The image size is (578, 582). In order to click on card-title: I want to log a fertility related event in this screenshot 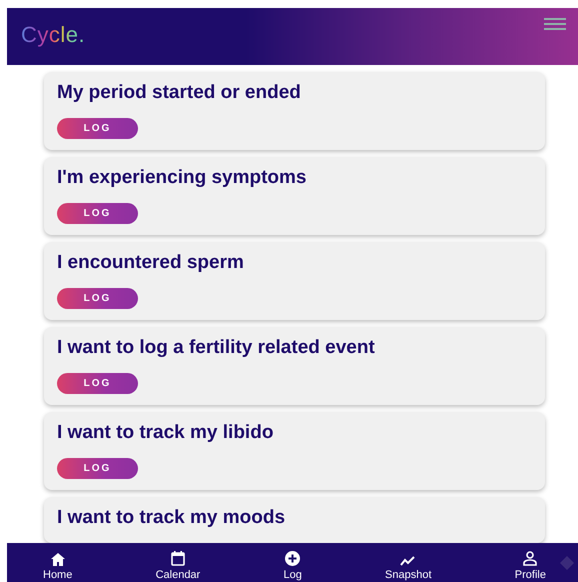, I will do `click(216, 348)`.